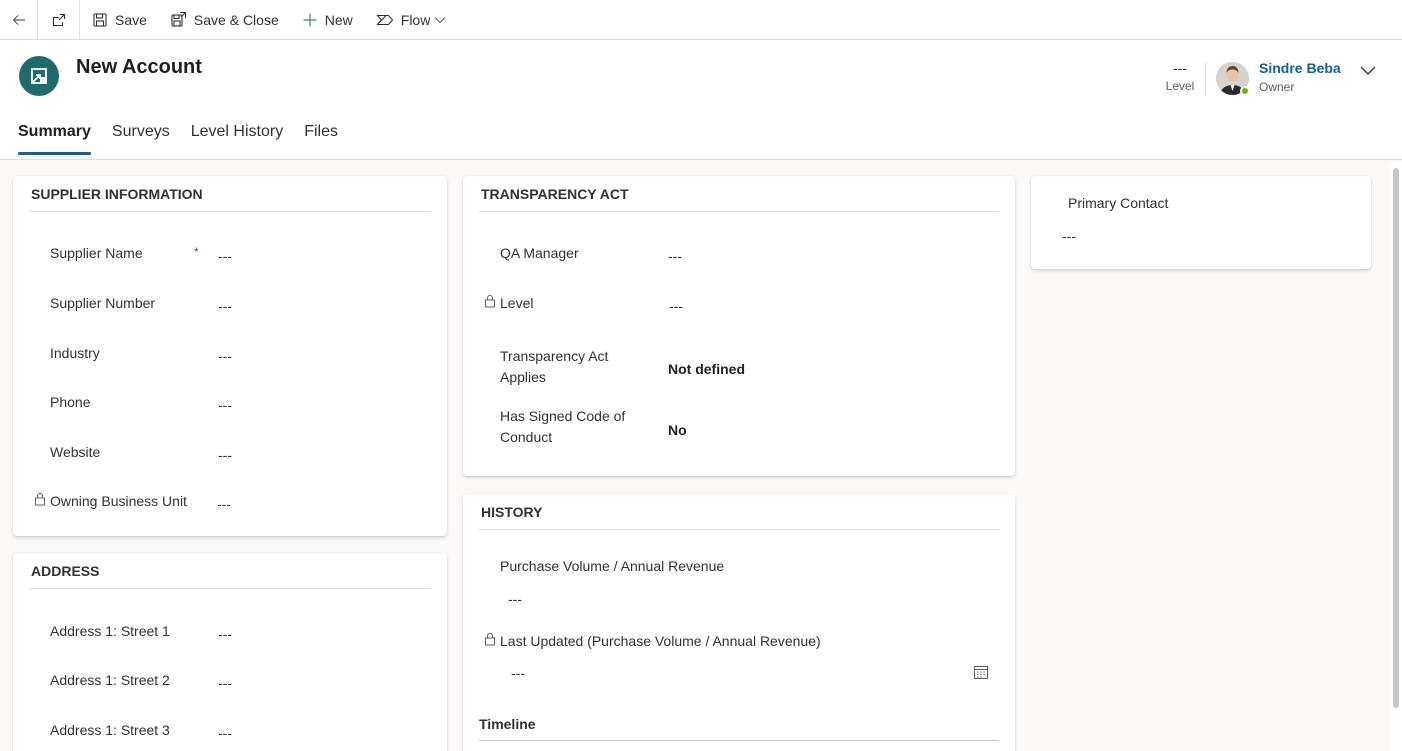 This screenshot has height=751, width=1402. Describe the element at coordinates (225, 733) in the screenshot. I see `street-3-input: ---` at that location.